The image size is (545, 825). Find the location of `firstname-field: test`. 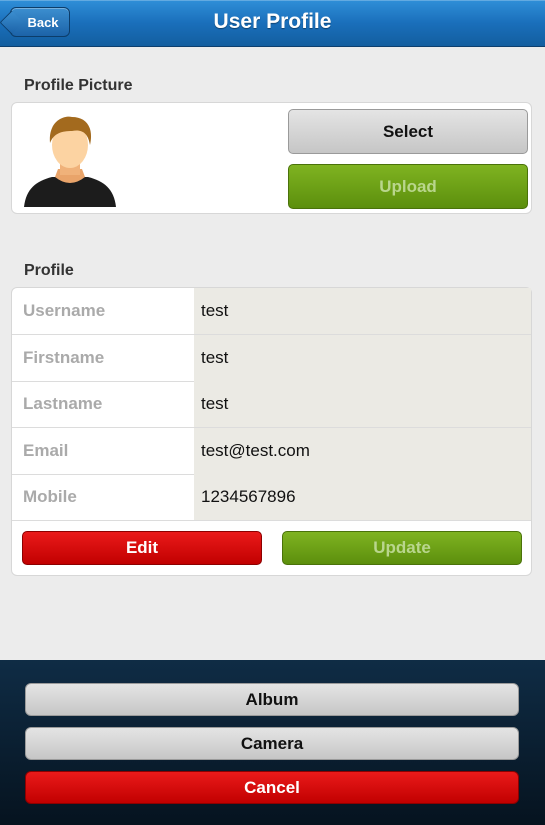

firstname-field: test is located at coordinates (362, 358).